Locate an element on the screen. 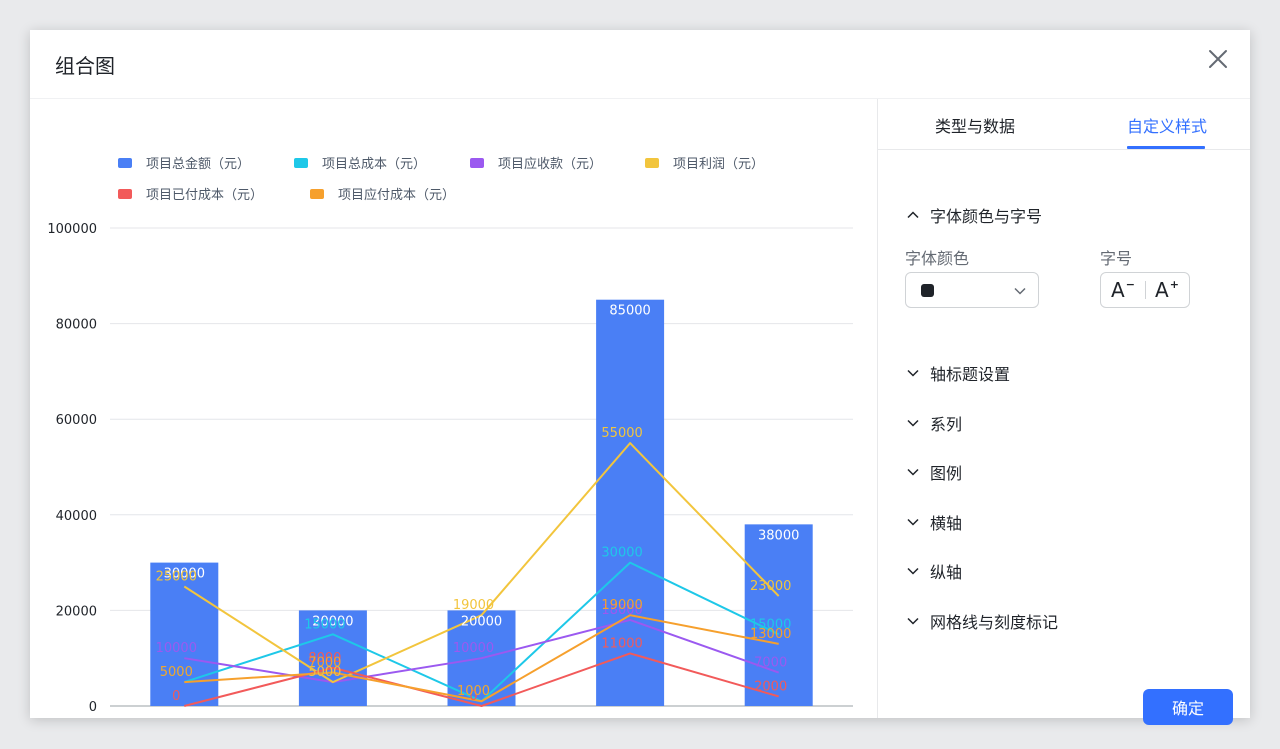 The image size is (1280, 749). section-title: 图例 is located at coordinates (946, 473).